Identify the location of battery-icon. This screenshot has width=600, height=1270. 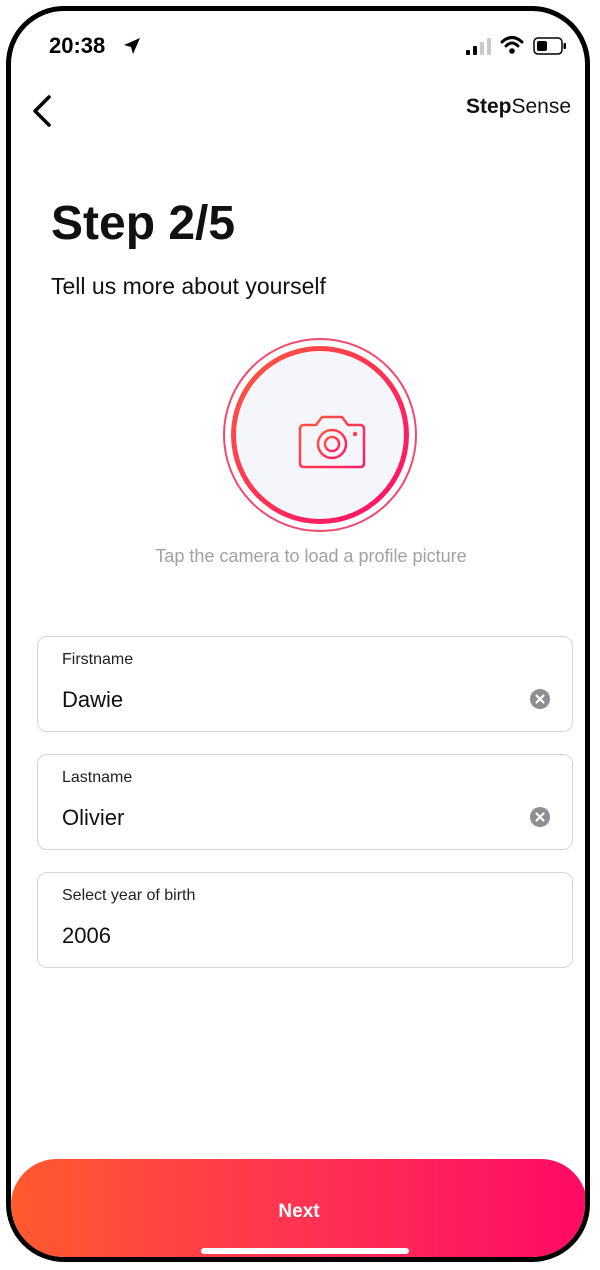
(549, 46).